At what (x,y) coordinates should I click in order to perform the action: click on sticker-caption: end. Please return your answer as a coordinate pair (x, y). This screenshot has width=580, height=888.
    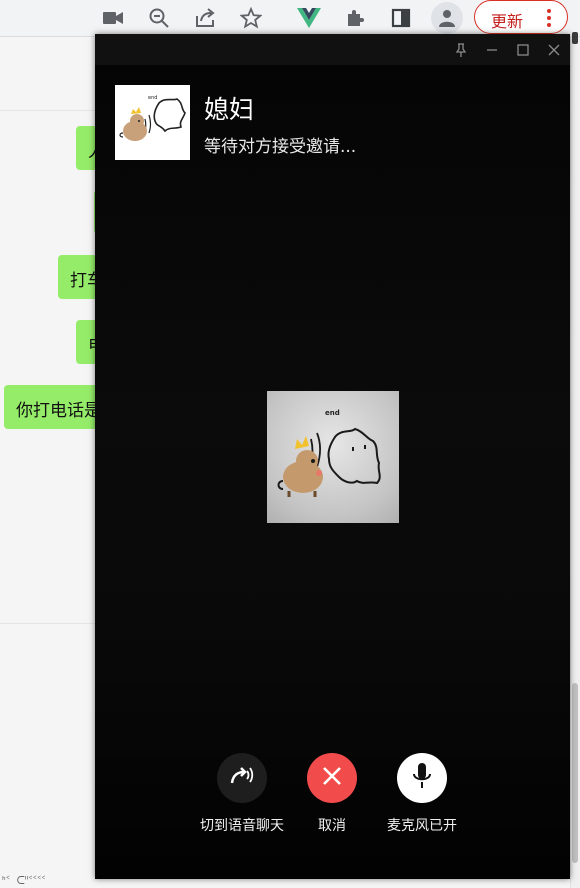
    Looking at the image, I should click on (332, 413).